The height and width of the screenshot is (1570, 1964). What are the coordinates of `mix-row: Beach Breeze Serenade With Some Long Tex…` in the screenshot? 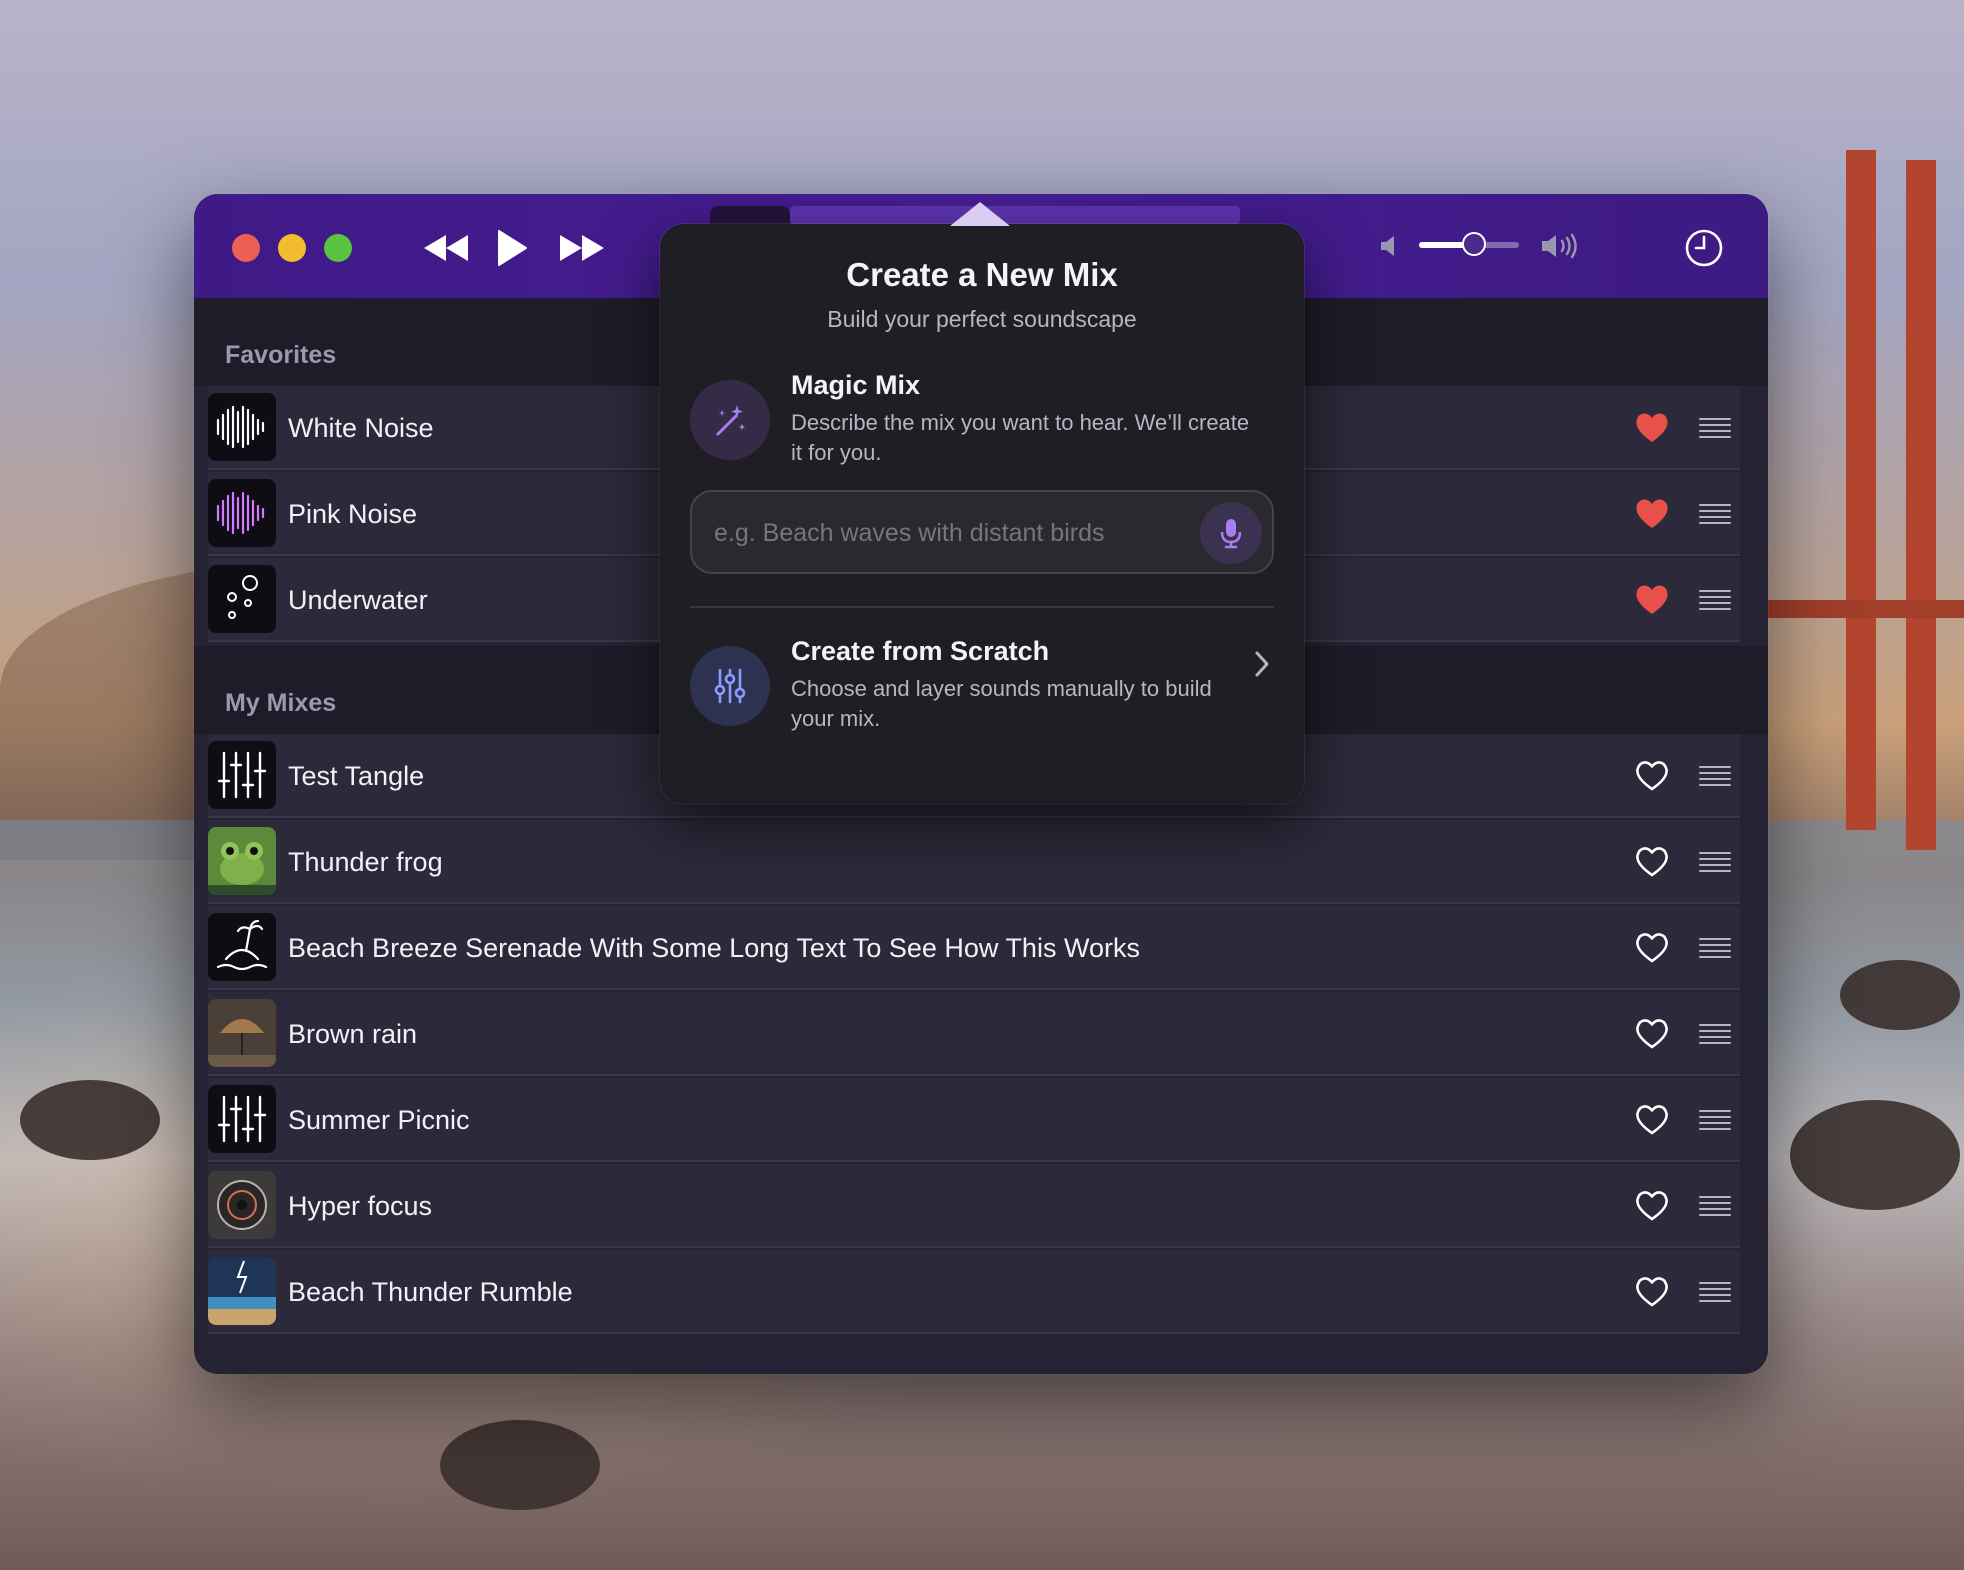 It's located at (974, 948).